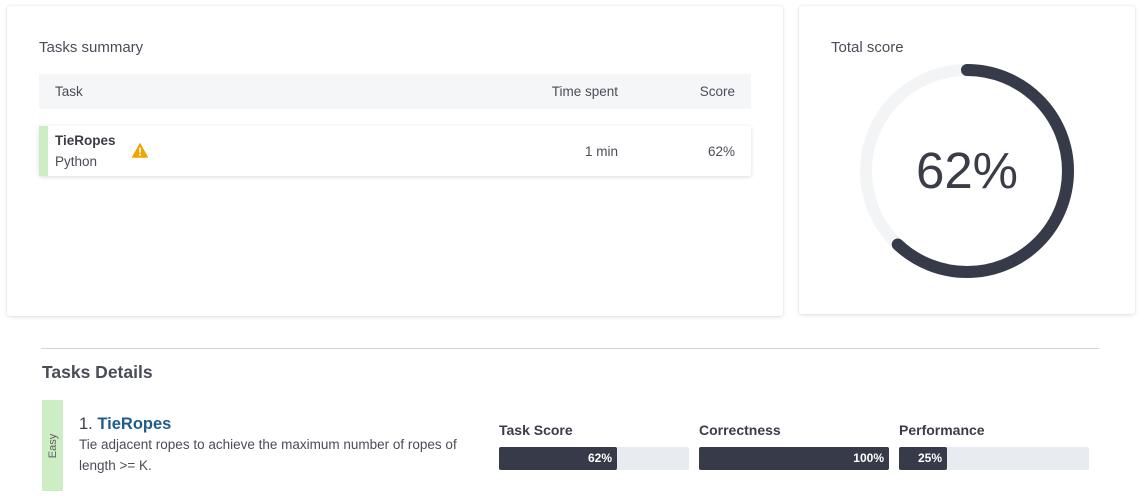 This screenshot has width=1146, height=496. Describe the element at coordinates (91, 47) in the screenshot. I see `tasks-summary-title: Tasks summary` at that location.